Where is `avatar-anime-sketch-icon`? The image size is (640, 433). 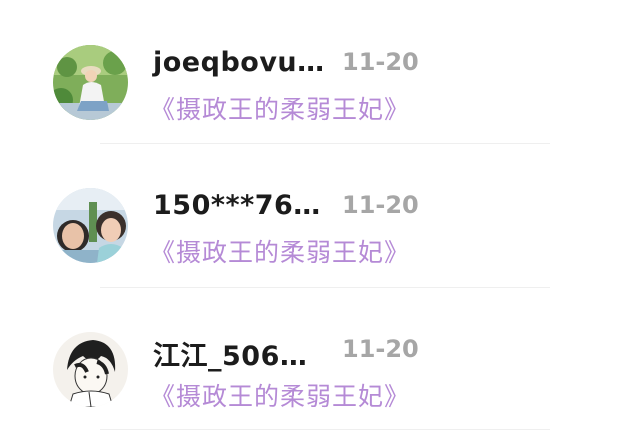
avatar-anime-sketch-icon is located at coordinates (90, 369).